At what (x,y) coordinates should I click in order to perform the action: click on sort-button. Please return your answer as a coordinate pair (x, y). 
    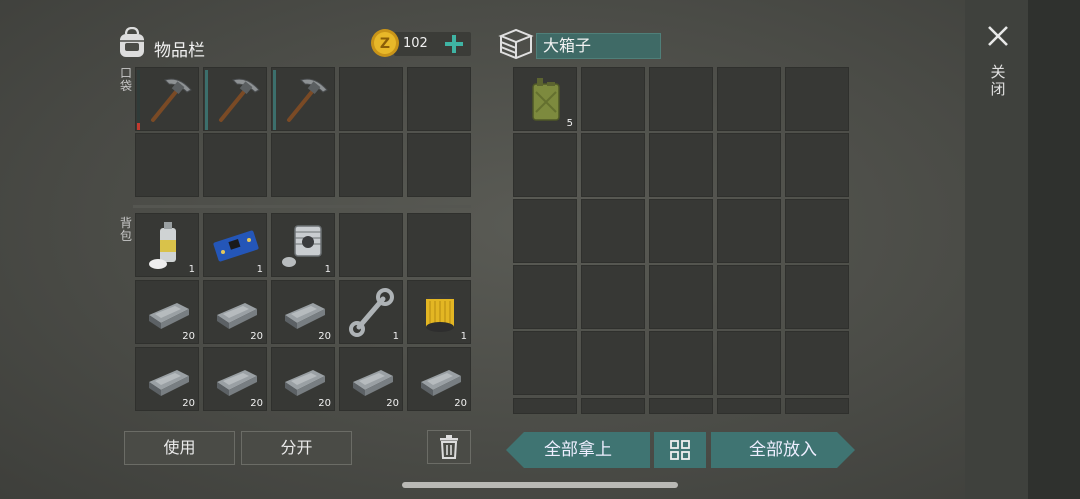
    Looking at the image, I should click on (680, 450).